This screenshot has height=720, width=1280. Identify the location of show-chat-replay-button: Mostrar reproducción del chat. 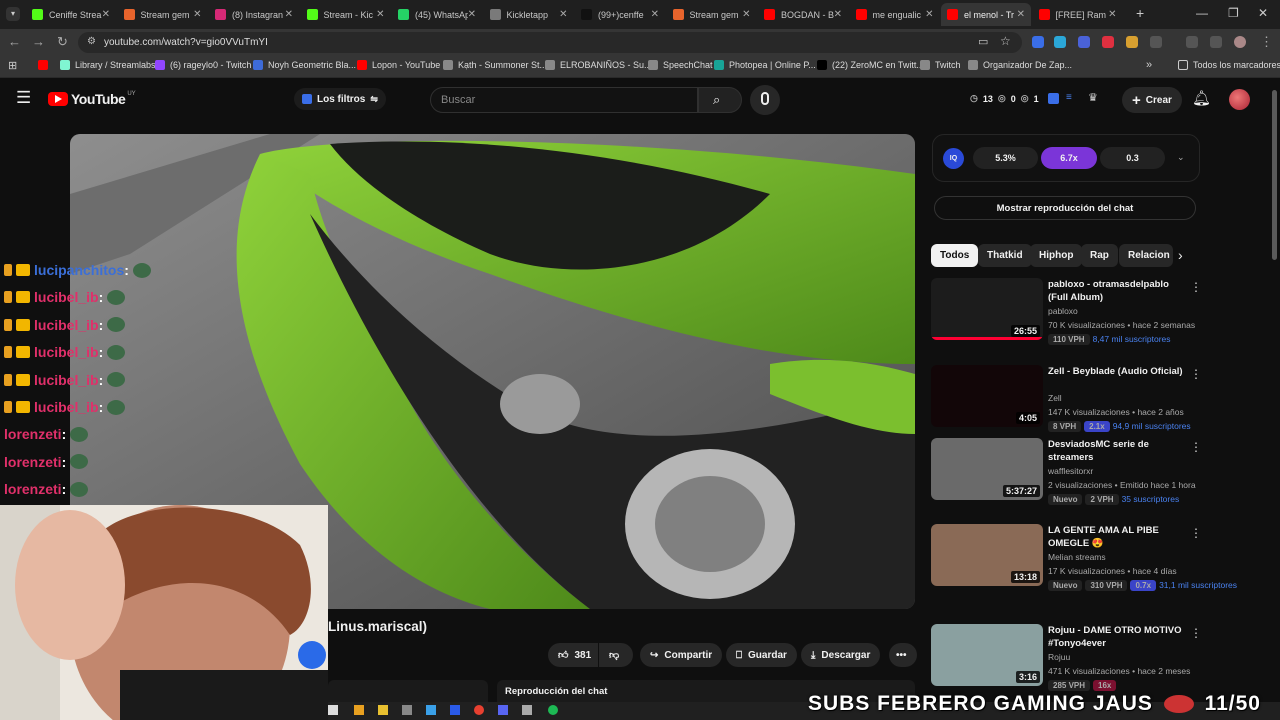
(1065, 208).